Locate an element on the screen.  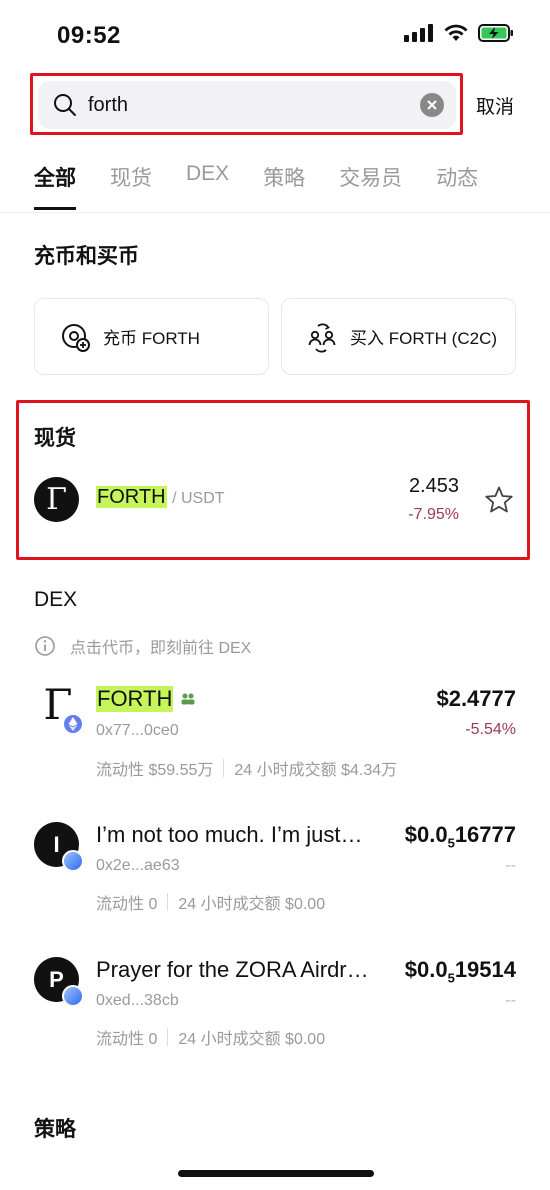
ethereum-chain-icon is located at coordinates (73, 724).